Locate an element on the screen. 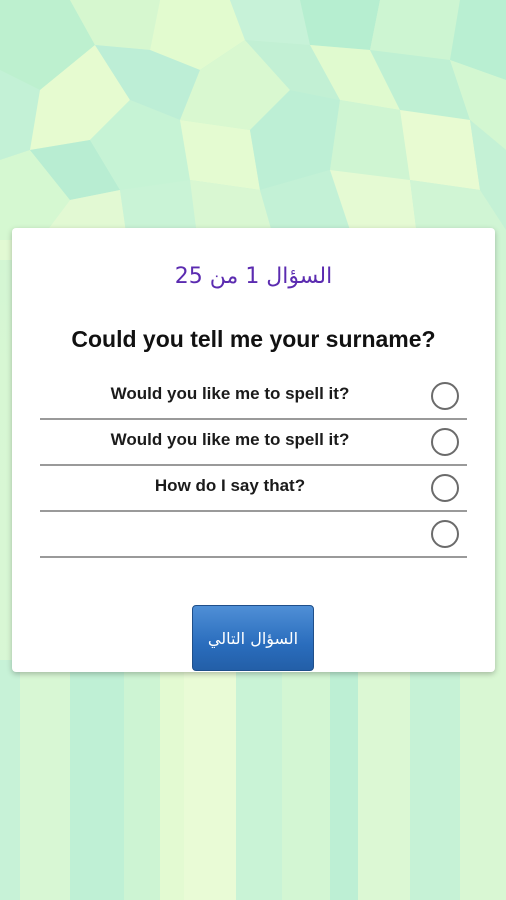  question-text: Could you tell me your surname? is located at coordinates (253, 339).